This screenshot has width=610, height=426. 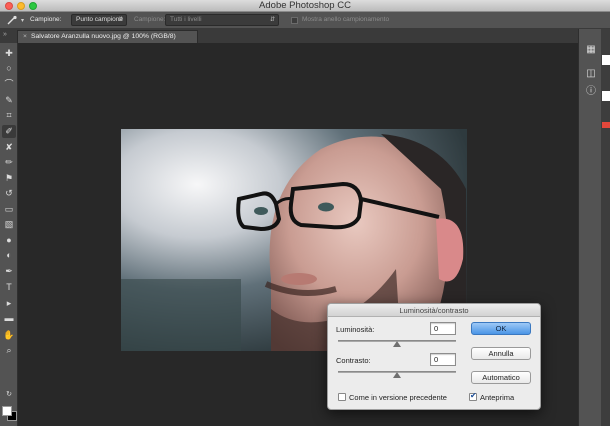 What do you see at coordinates (443, 328) in the screenshot?
I see `brightness-input: 0` at bounding box center [443, 328].